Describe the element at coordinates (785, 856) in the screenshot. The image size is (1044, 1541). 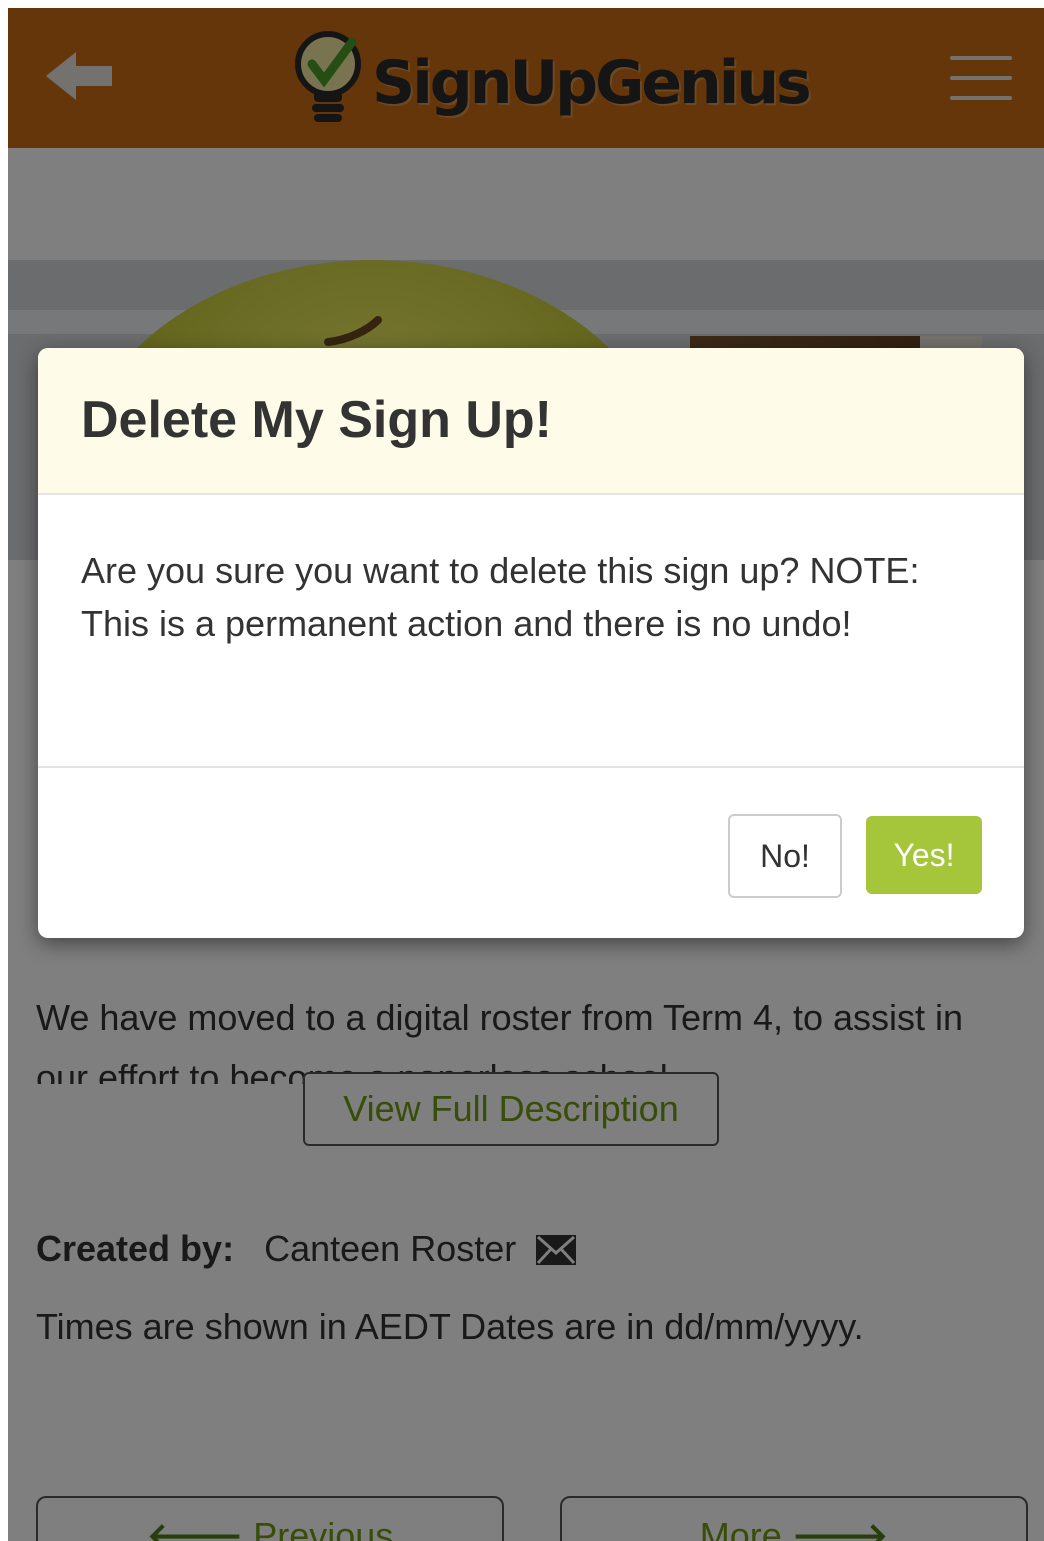
I see `no-button: No!` at that location.